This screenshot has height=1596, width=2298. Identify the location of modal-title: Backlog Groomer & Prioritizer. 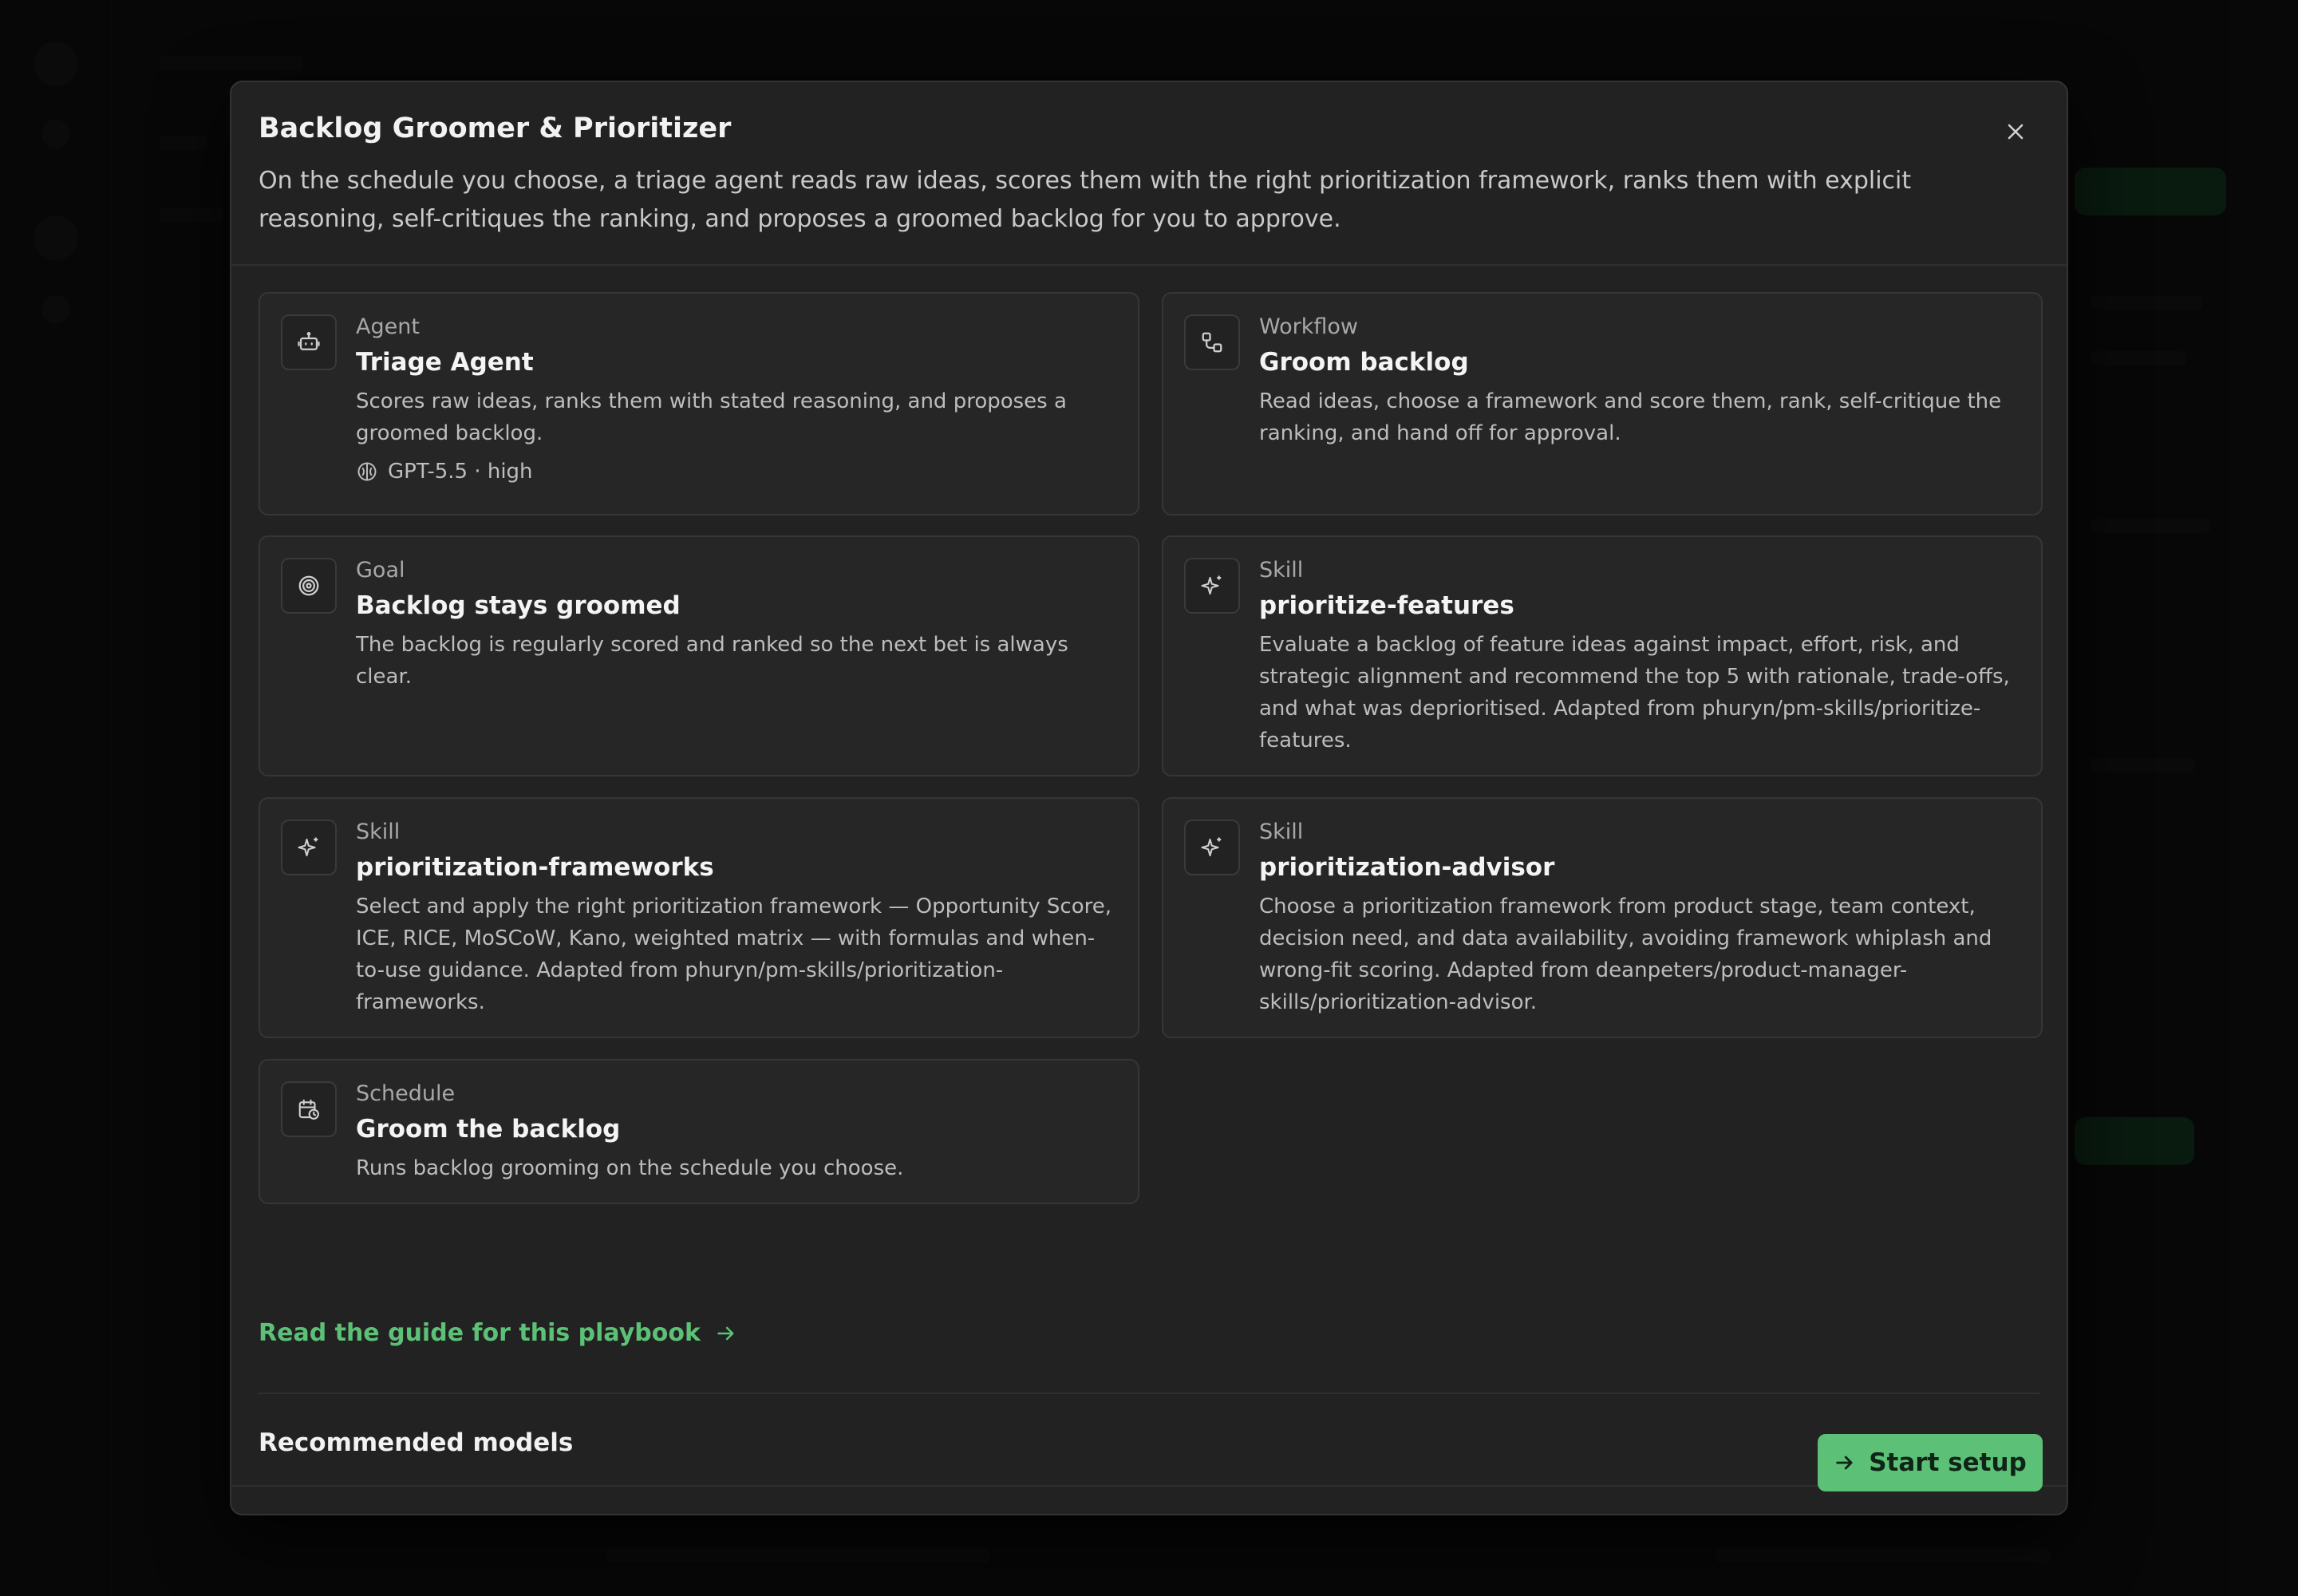
(496, 128).